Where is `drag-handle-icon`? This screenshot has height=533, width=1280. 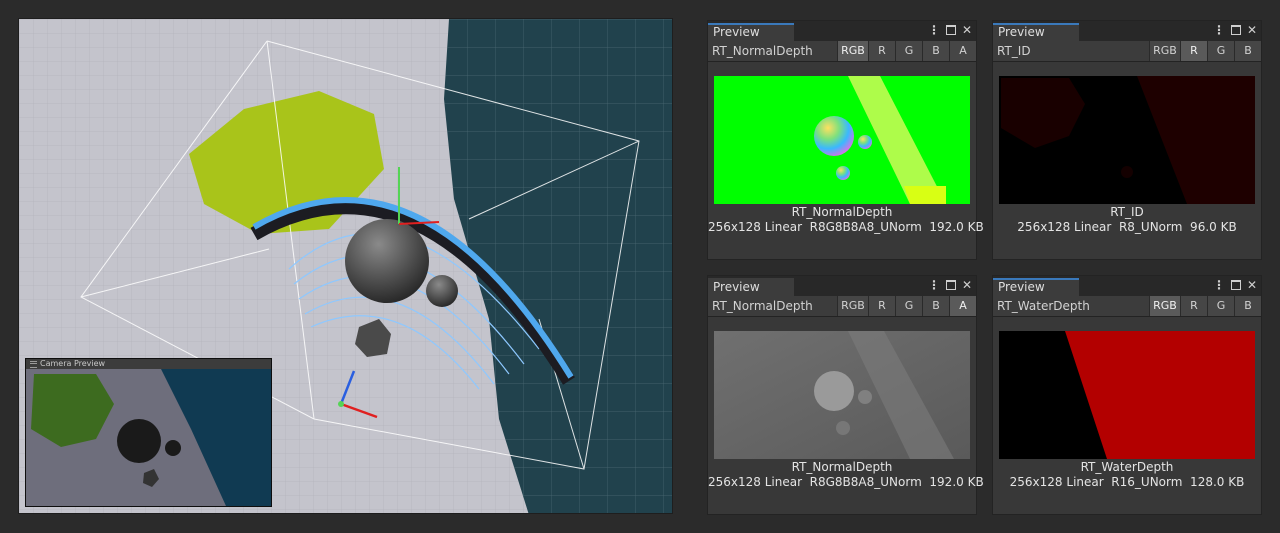 drag-handle-icon is located at coordinates (33, 364).